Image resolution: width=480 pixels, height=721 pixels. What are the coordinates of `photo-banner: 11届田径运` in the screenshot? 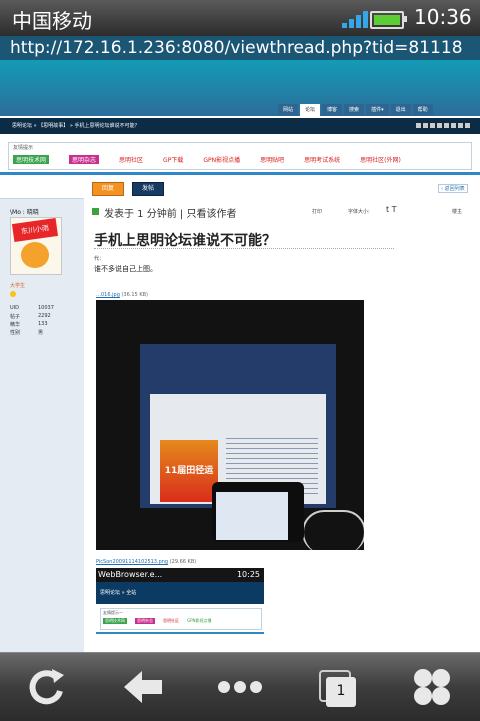 It's located at (189, 471).